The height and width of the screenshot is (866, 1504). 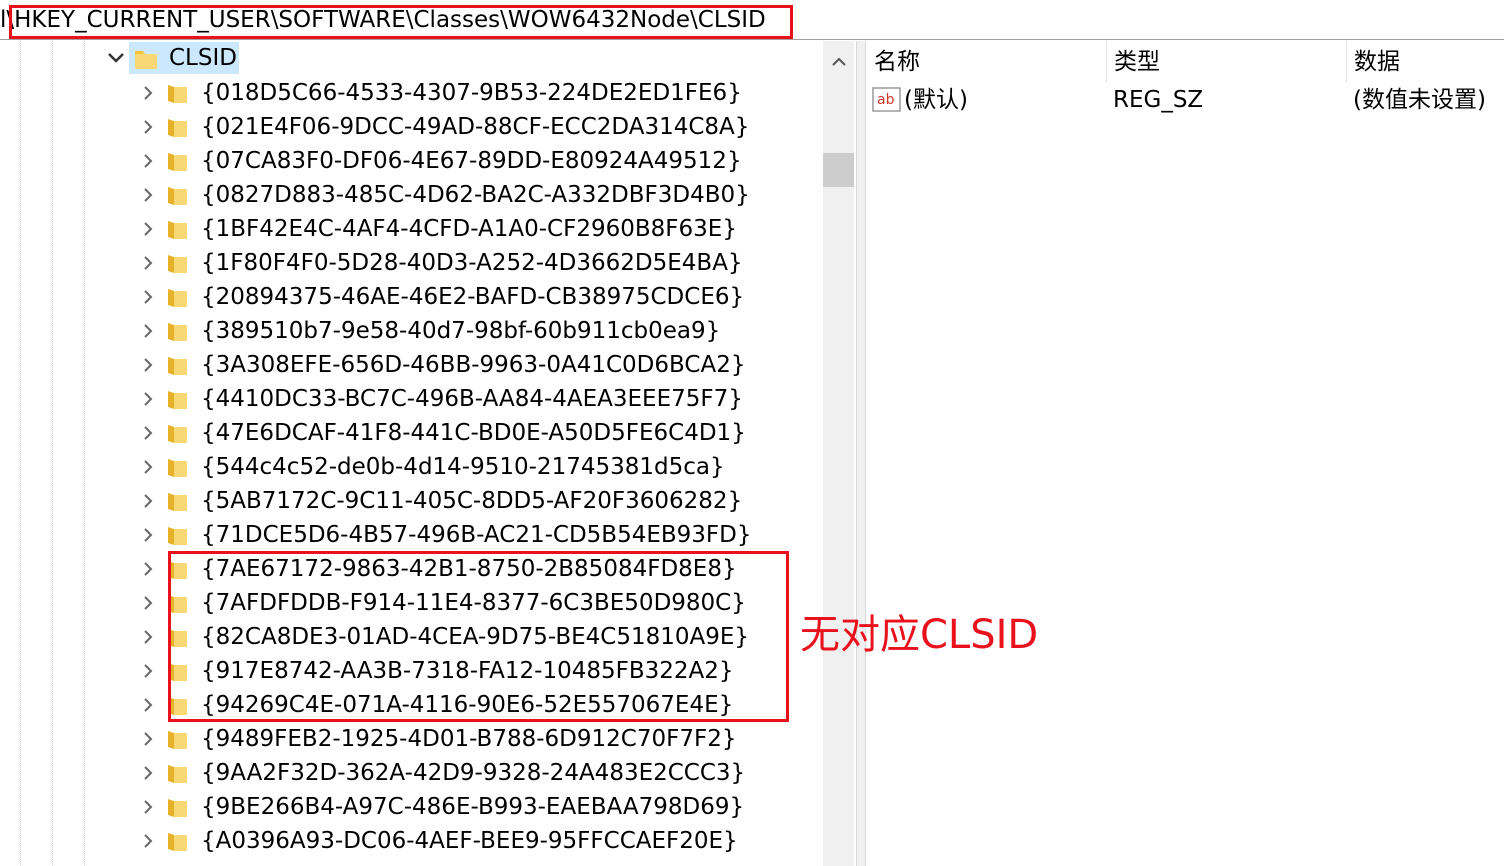 I want to click on tree-item-label: {389510b7-9e58-40d7-98bf-60b911cb0ea9}, so click(x=461, y=331).